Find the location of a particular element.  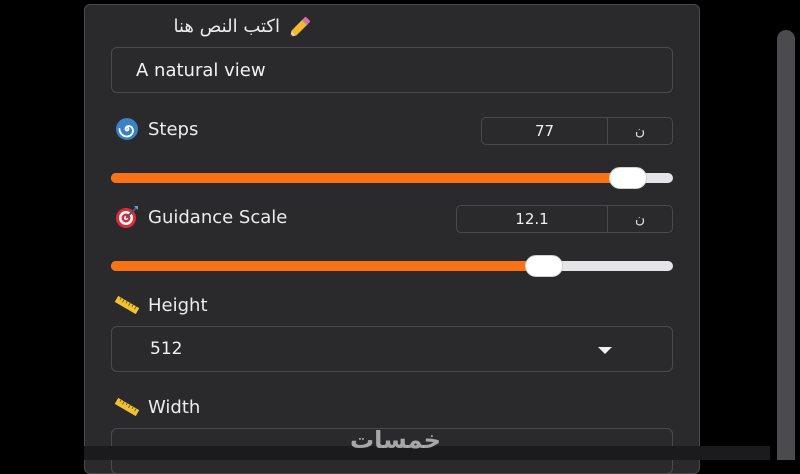

watermark: خمسات is located at coordinates (395, 440).